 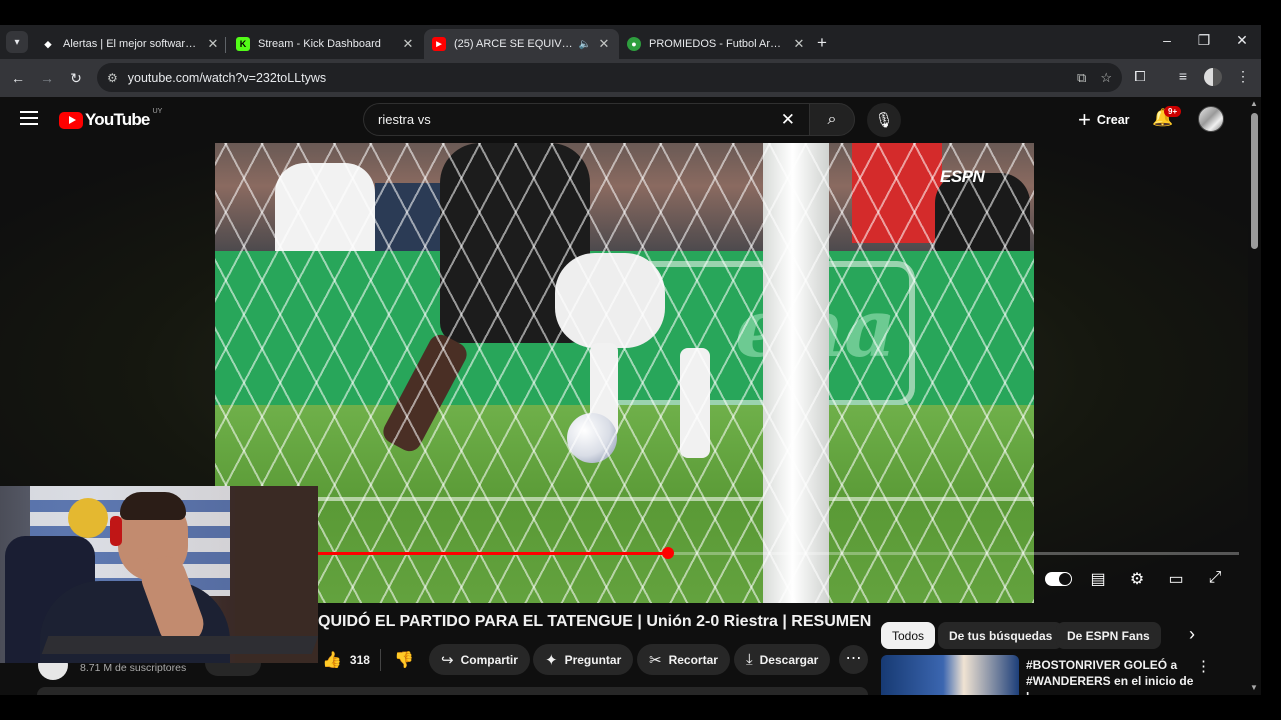 I want to click on more-actions-button: ⋯, so click(x=853, y=659).